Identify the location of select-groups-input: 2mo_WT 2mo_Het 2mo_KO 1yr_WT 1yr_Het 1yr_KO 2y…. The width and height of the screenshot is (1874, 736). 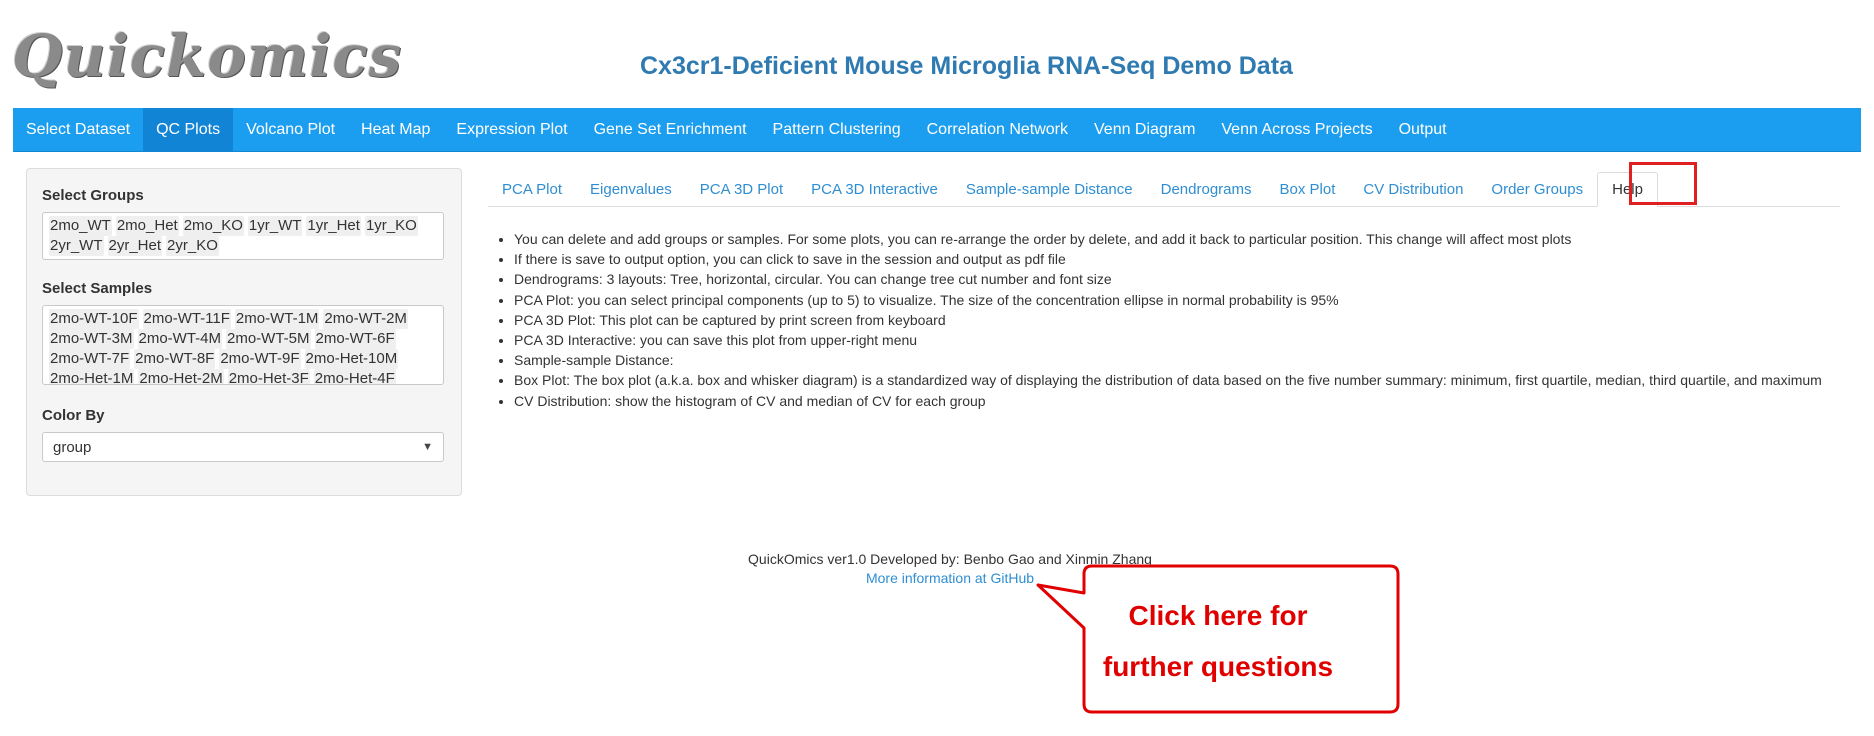
(243, 236).